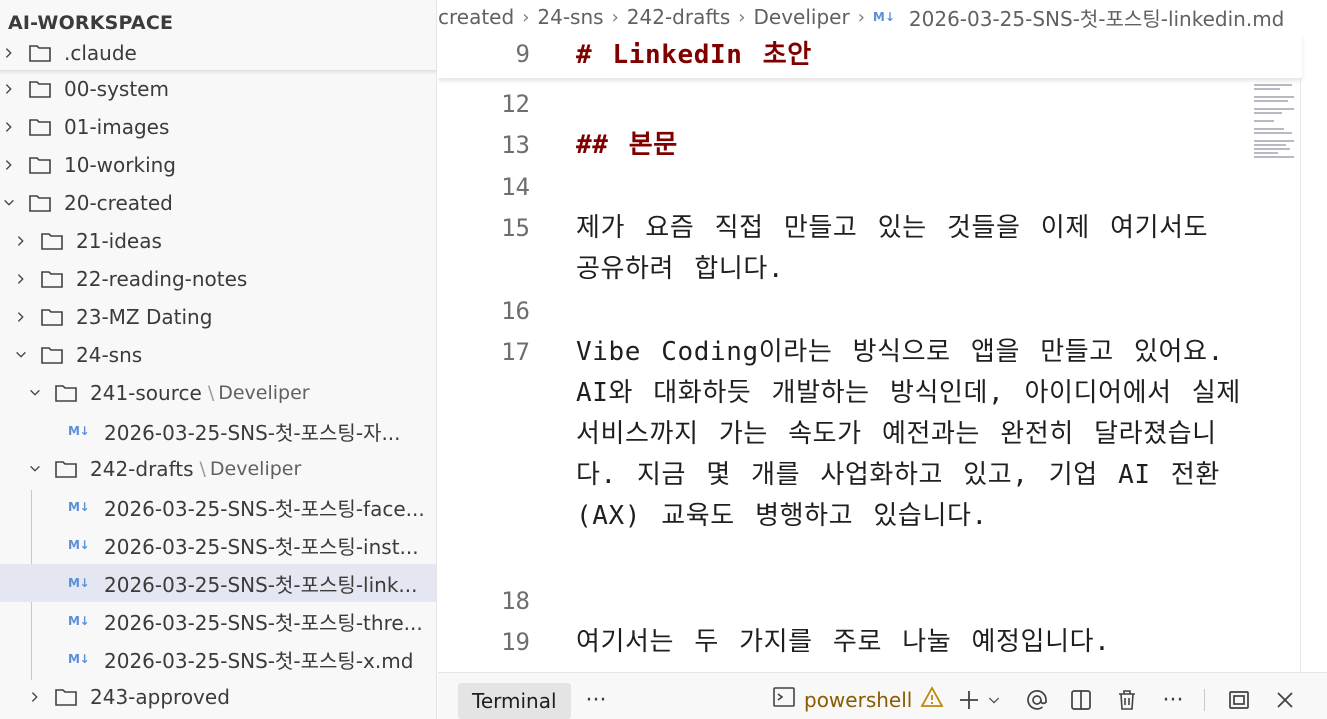  Describe the element at coordinates (218, 469) in the screenshot. I see `tree-item-242-drafts: 242-drafts \ Develiper` at that location.